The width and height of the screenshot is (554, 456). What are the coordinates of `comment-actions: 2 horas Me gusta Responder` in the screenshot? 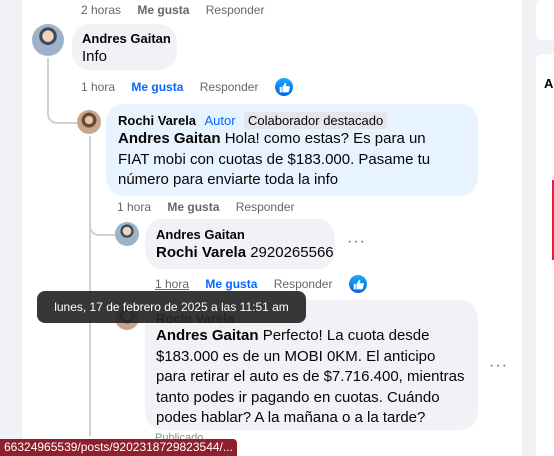 It's located at (179, 10).